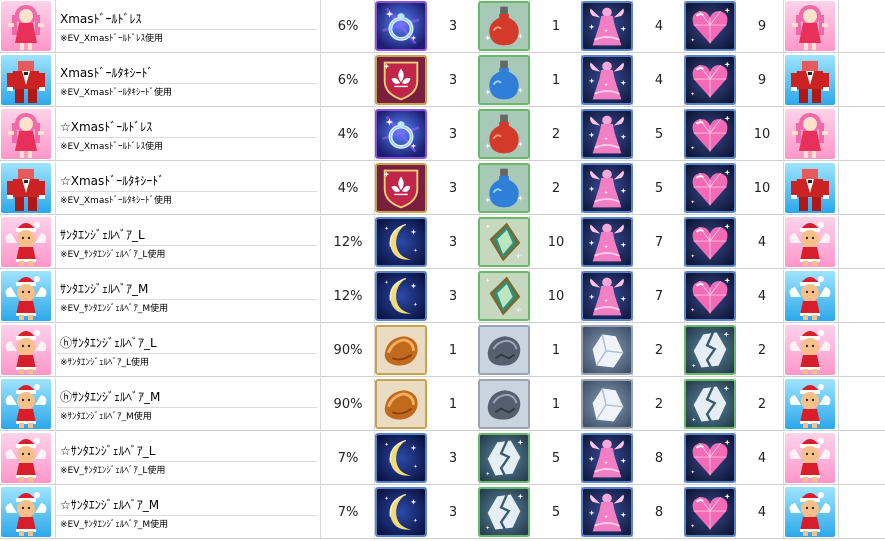 The height and width of the screenshot is (541, 885). I want to click on tuxedo-icon, so click(810, 80).